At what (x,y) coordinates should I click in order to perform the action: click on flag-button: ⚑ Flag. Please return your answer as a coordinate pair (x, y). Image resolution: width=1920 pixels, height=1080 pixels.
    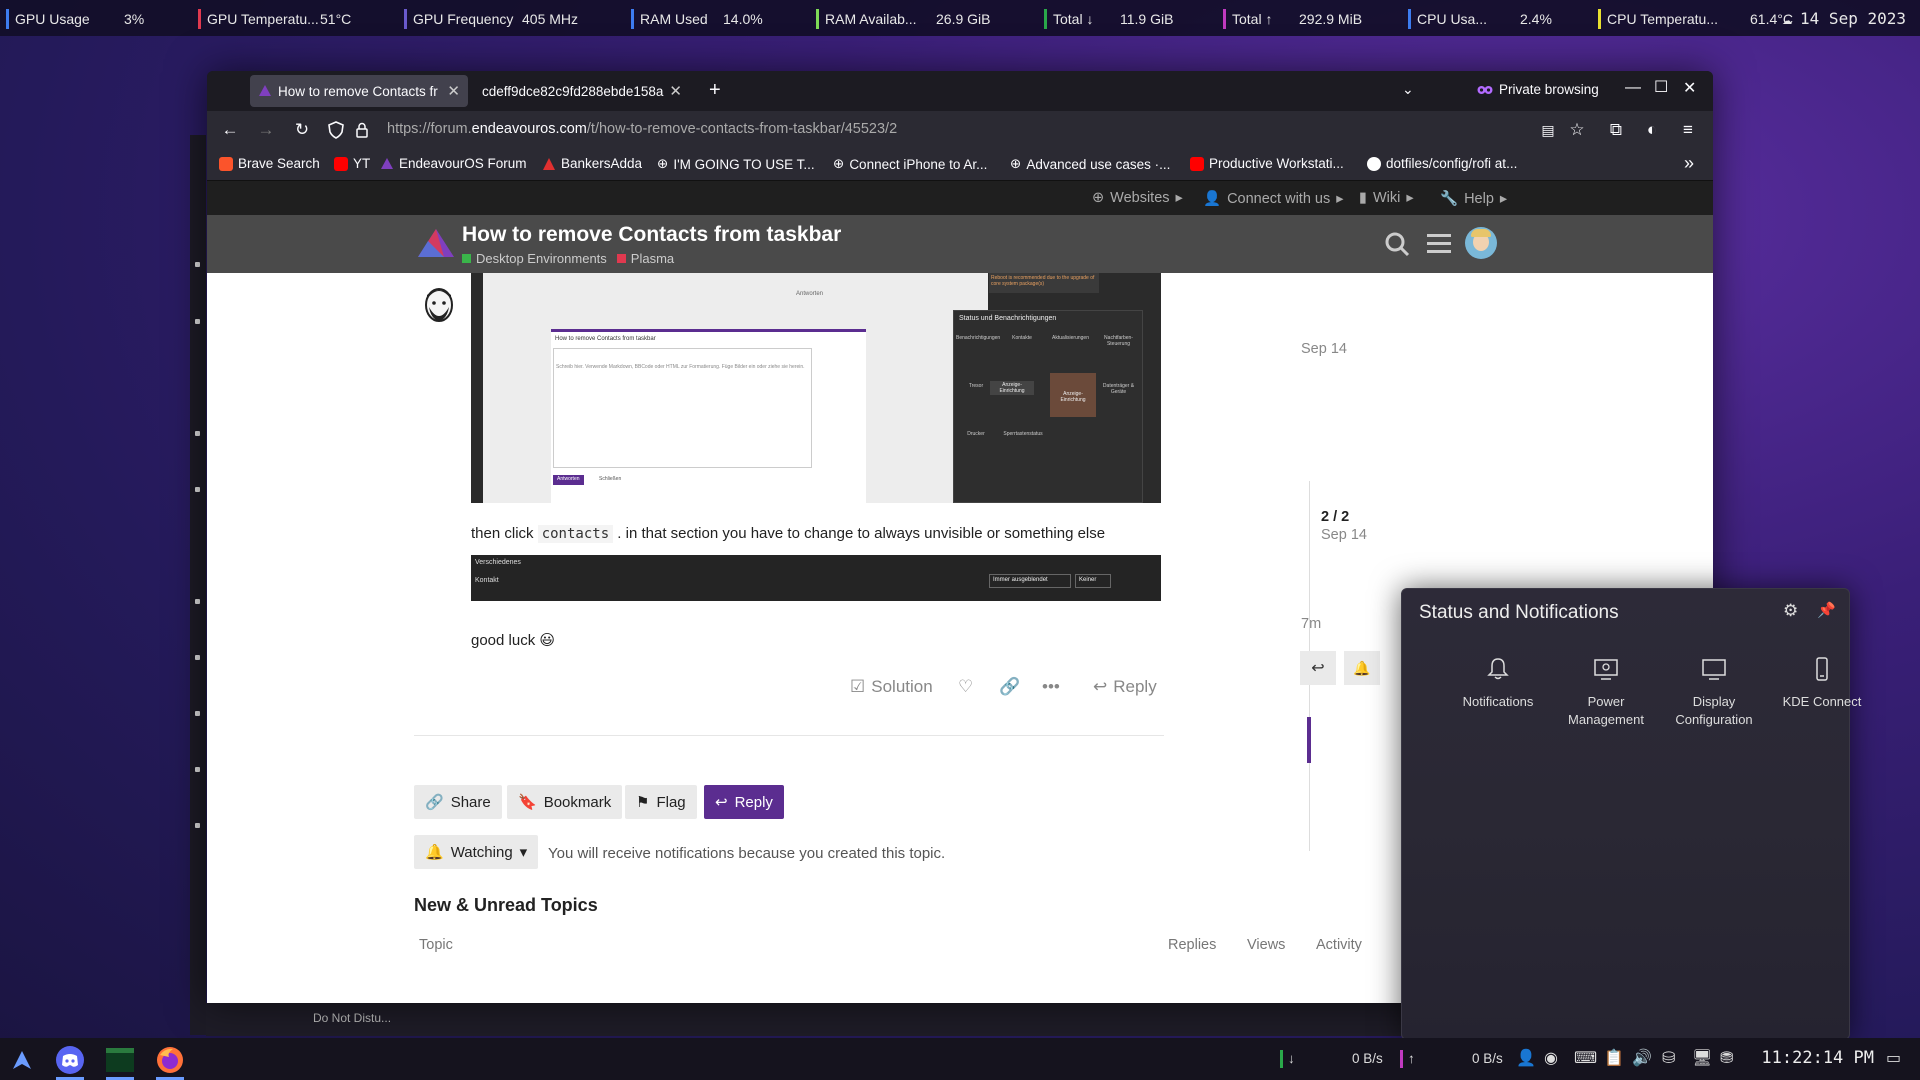
    Looking at the image, I should click on (661, 802).